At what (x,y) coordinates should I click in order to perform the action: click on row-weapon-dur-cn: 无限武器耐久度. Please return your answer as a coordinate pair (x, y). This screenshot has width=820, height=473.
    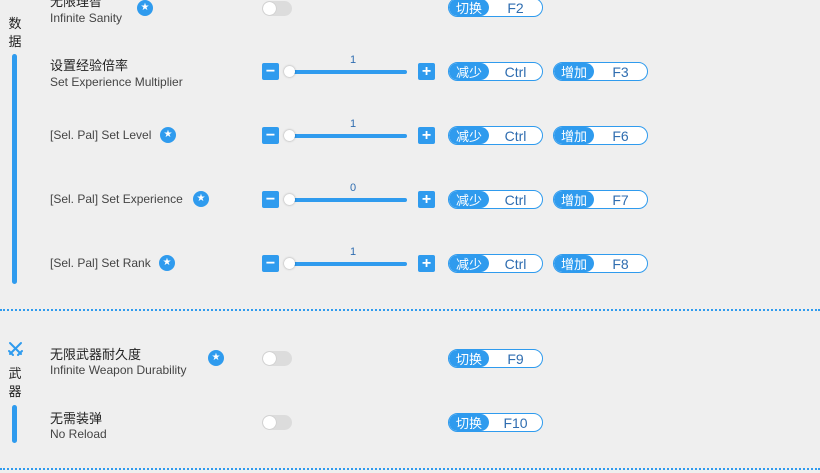
    Looking at the image, I should click on (96, 354).